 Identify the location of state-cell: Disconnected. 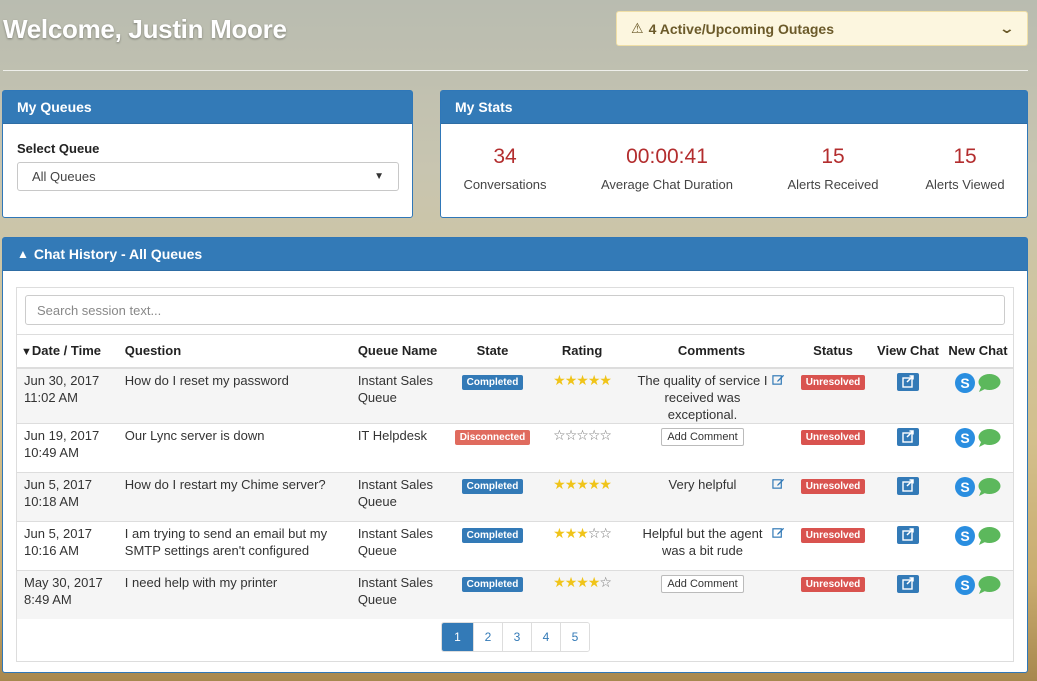
(492, 447).